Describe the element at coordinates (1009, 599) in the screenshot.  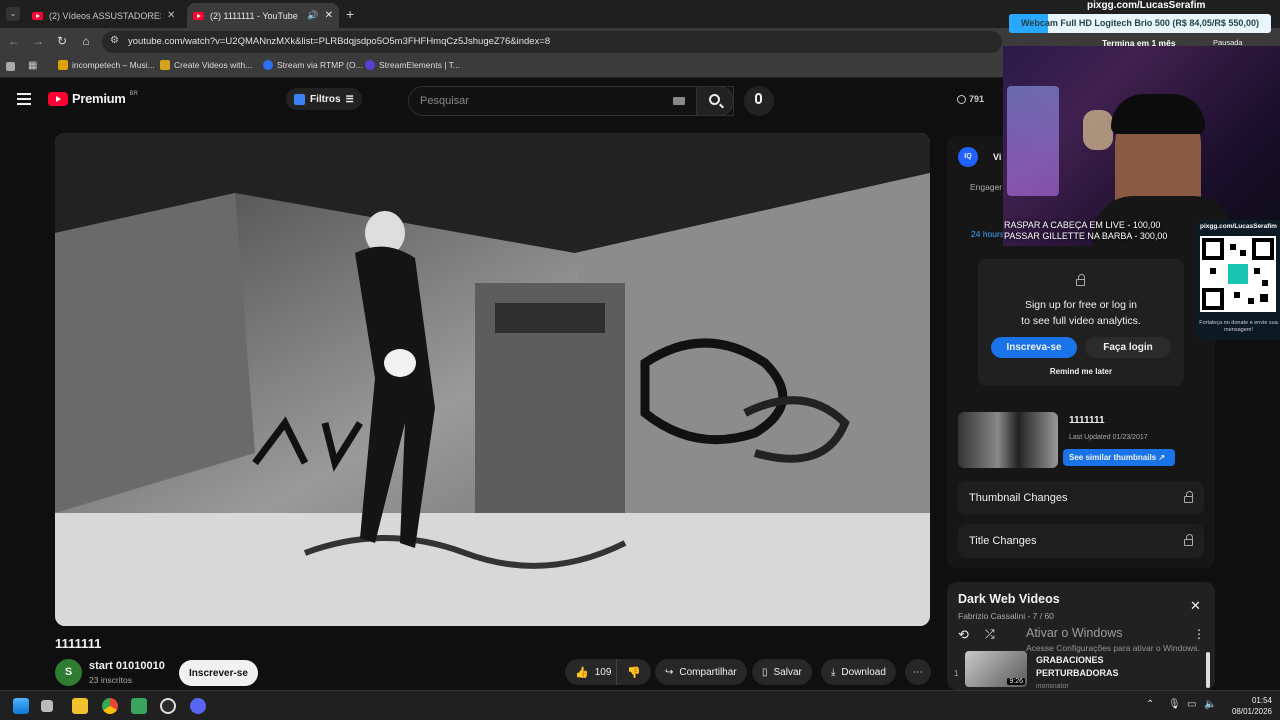
I see `playlist-title: Dark Web Videos` at that location.